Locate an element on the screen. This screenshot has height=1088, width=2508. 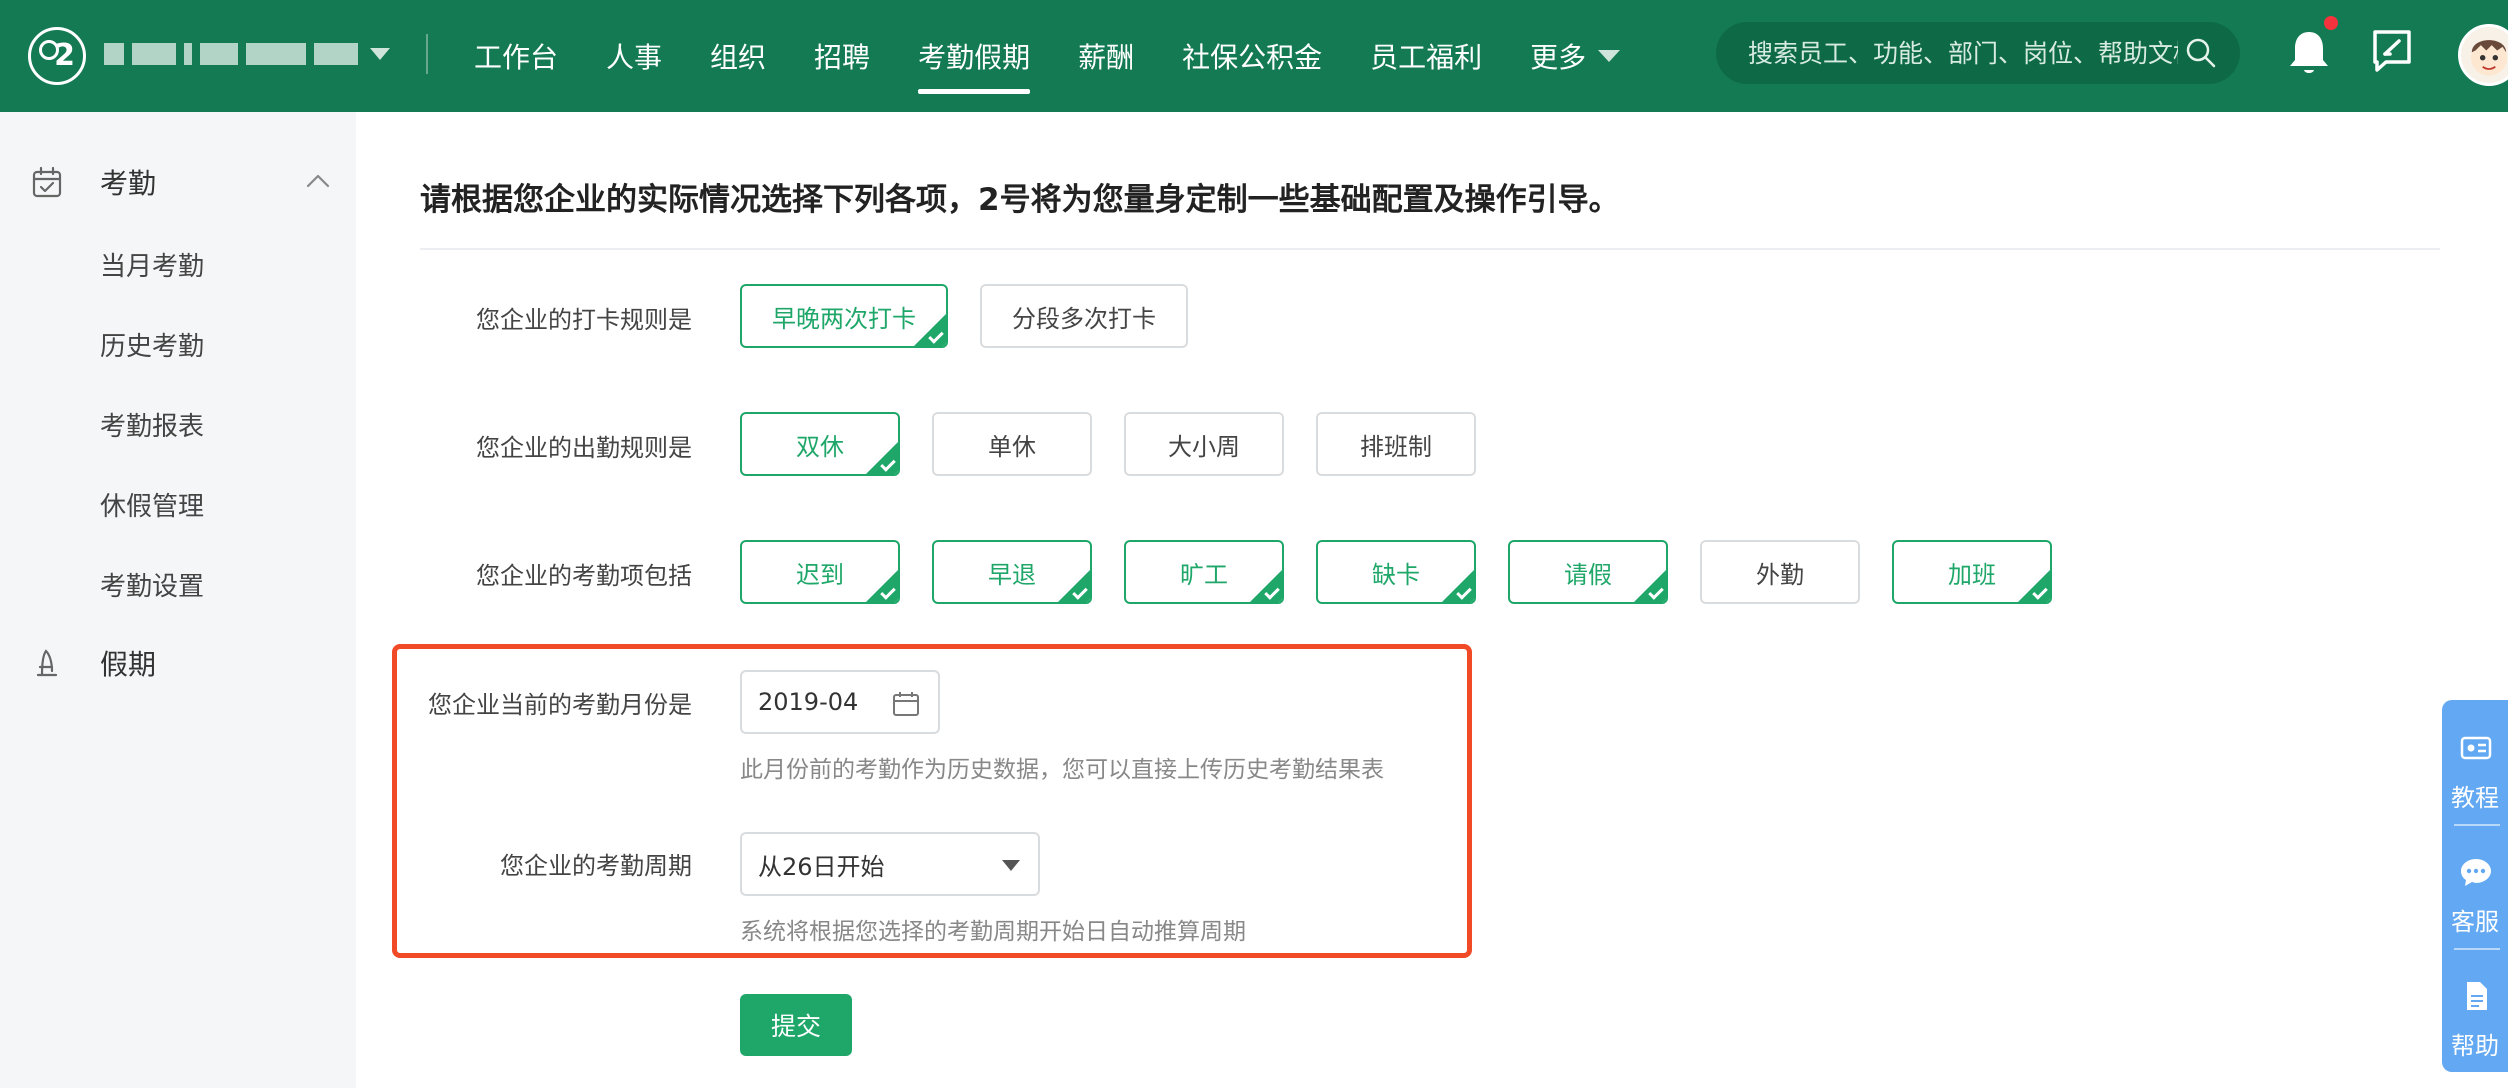
feedback-icon is located at coordinates (2392, 51).